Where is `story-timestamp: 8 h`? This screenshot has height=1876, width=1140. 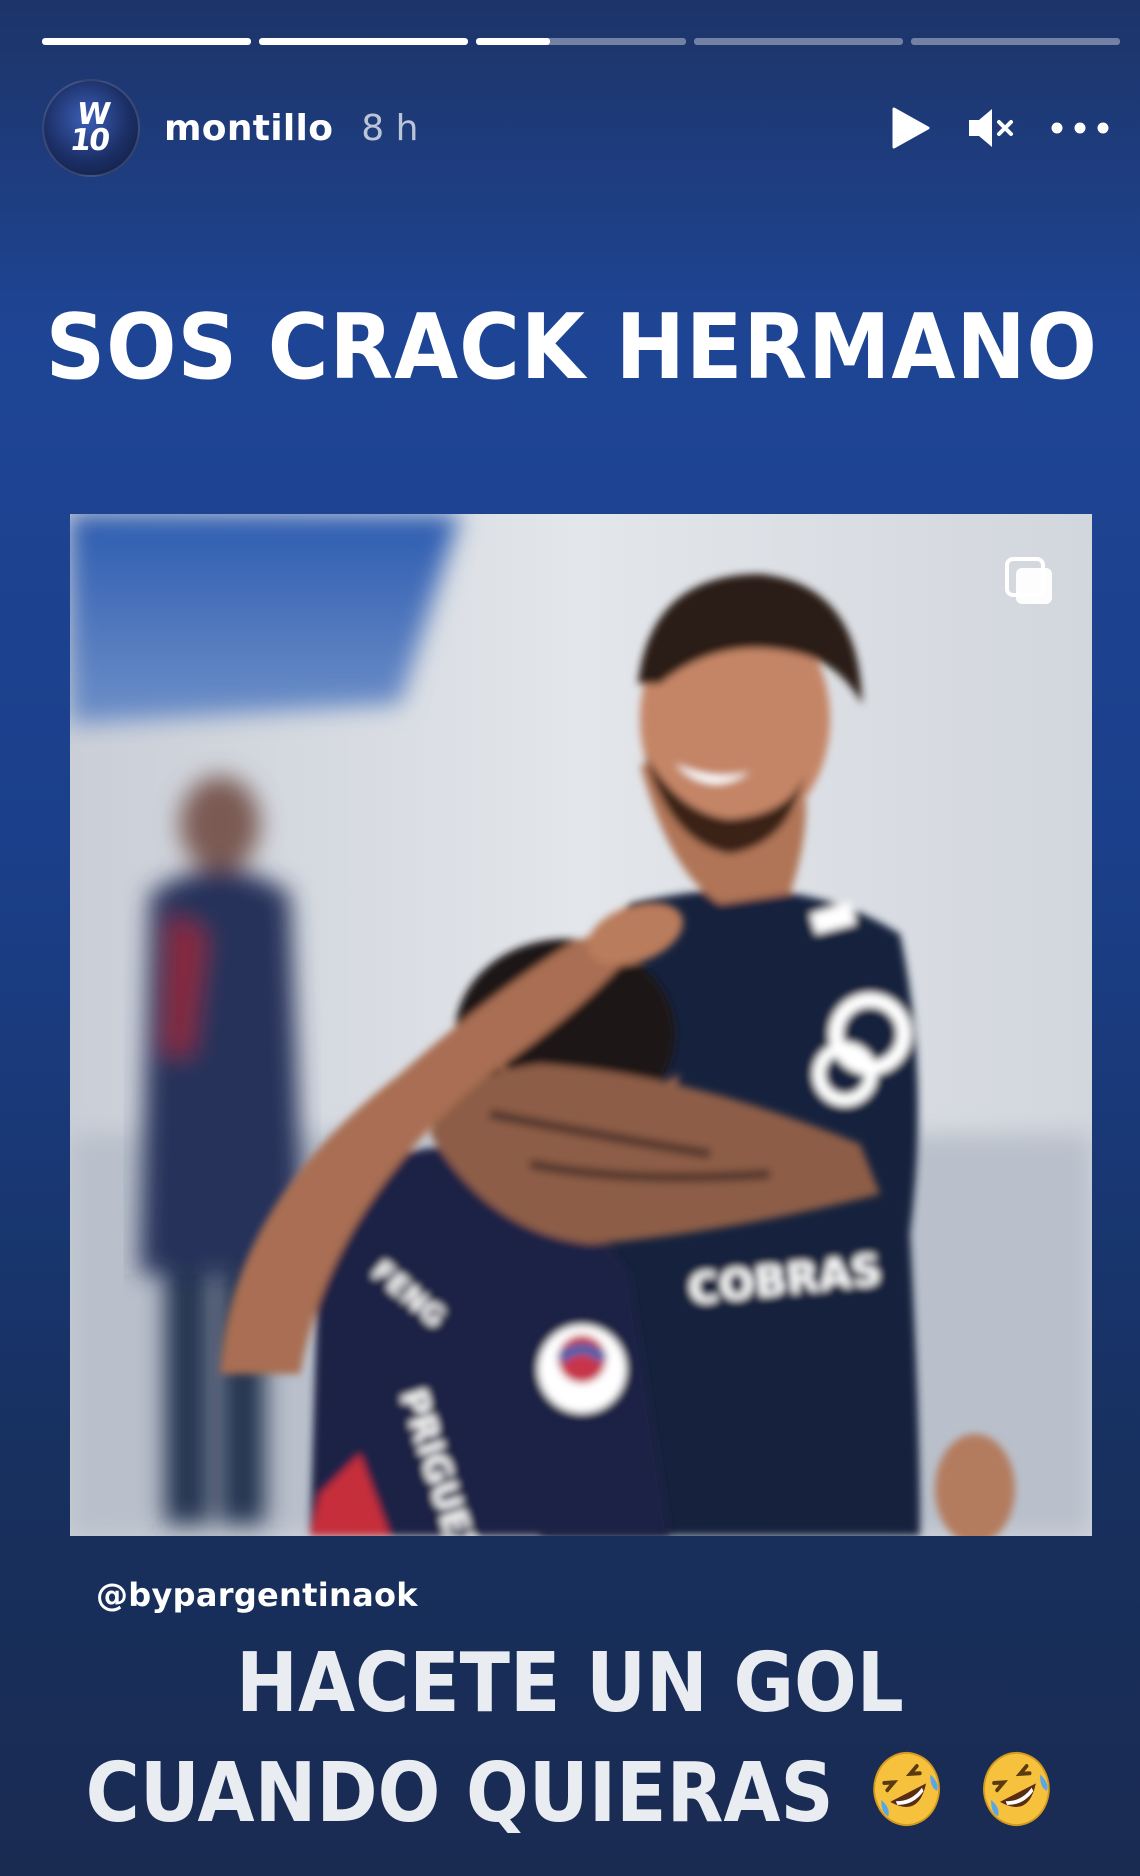
story-timestamp: 8 h is located at coordinates (390, 128).